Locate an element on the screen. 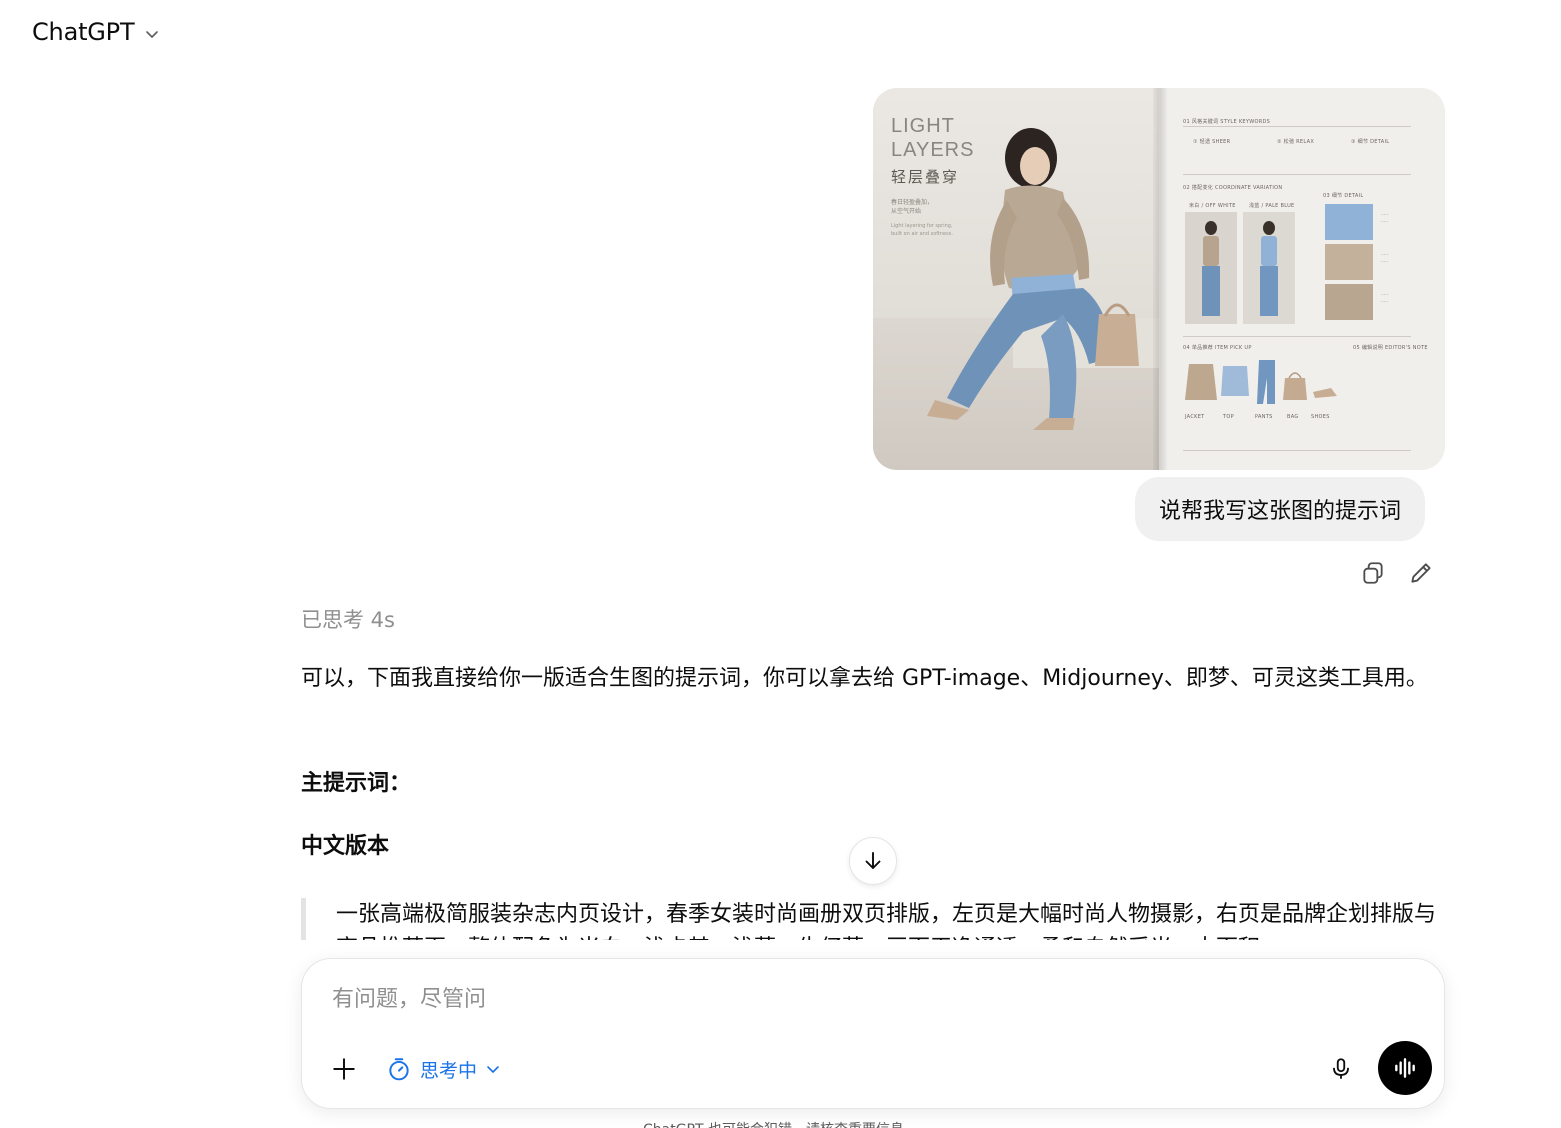 This screenshot has height=1128, width=1561. section-label: 04 单品推荐 ITEM PICK UP is located at coordinates (1217, 348).